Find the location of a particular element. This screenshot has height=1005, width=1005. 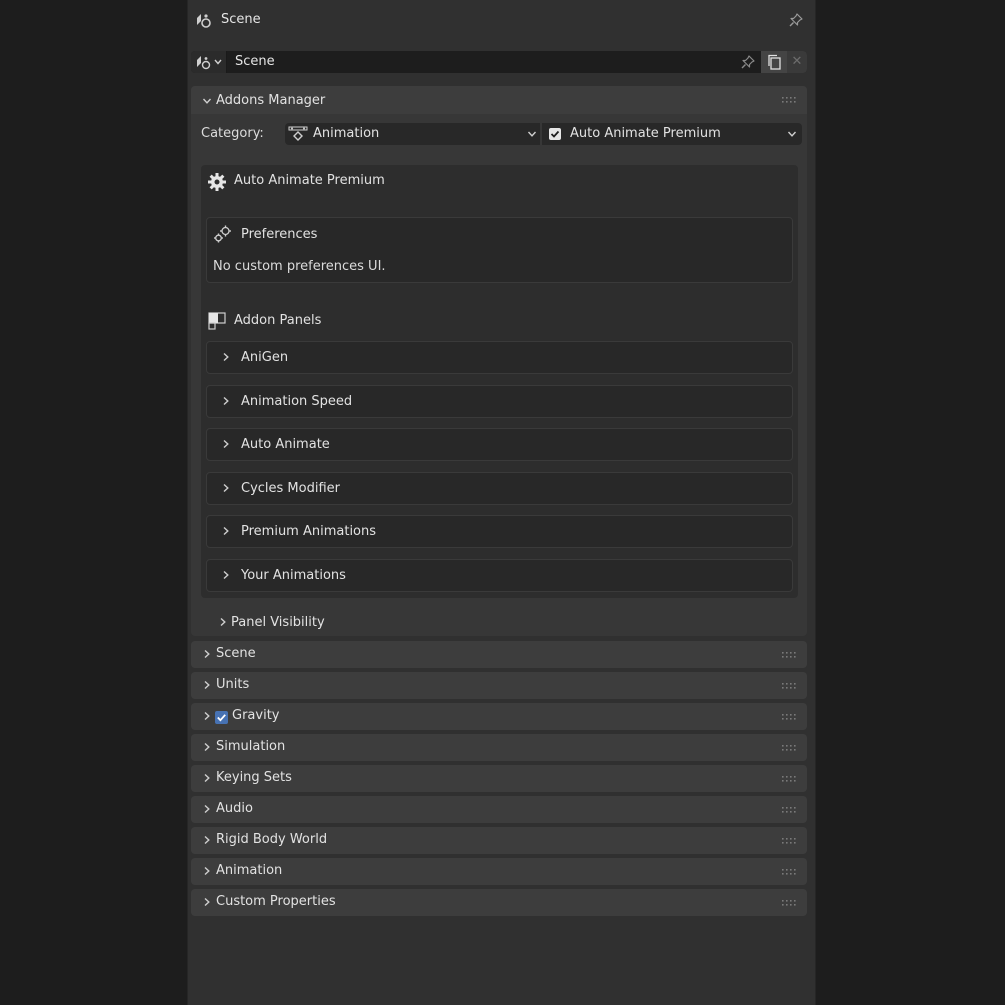

panel-header: Keying Sets is located at coordinates (499, 780).